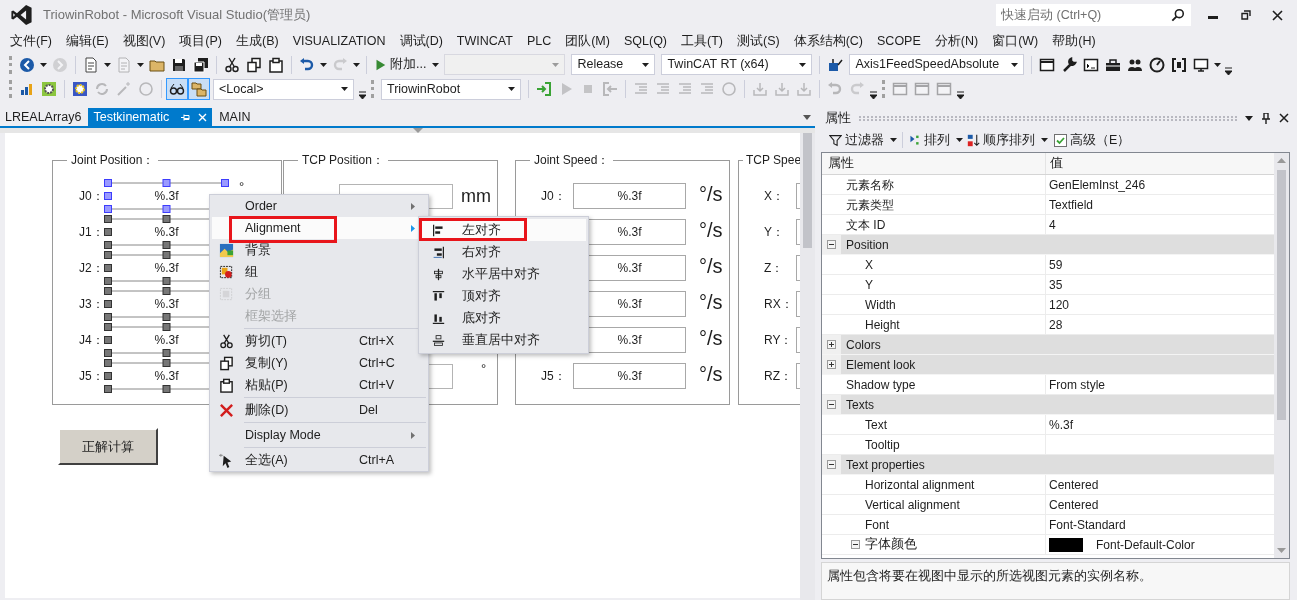 Image resolution: width=1297 pixels, height=600 pixels. Describe the element at coordinates (702, 41) in the screenshot. I see `menu-bar-item: 工具(T)` at that location.